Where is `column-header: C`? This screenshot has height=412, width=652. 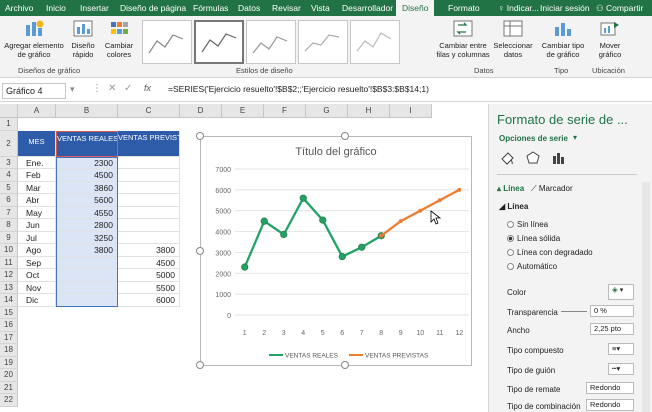 column-header: C is located at coordinates (149, 111).